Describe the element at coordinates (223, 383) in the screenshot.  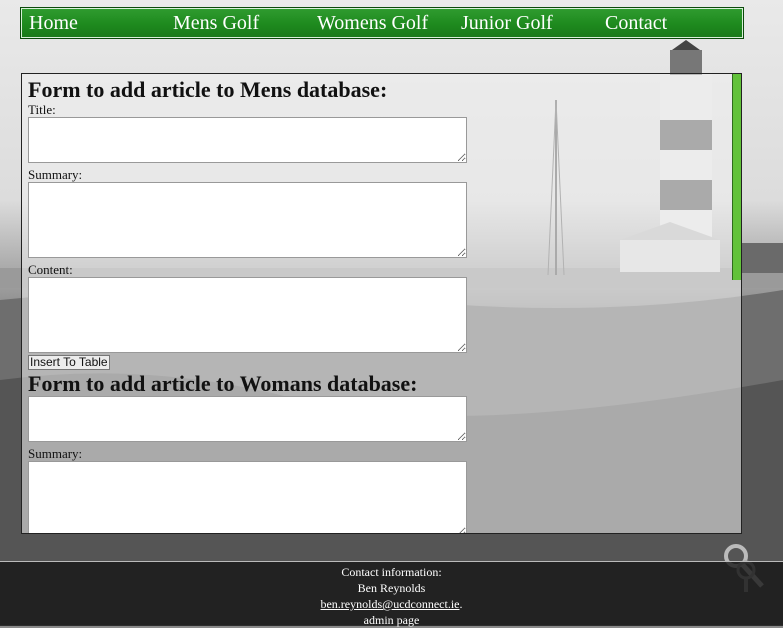
I see `womans-form-heading: Form to add article to Womans database:` at that location.